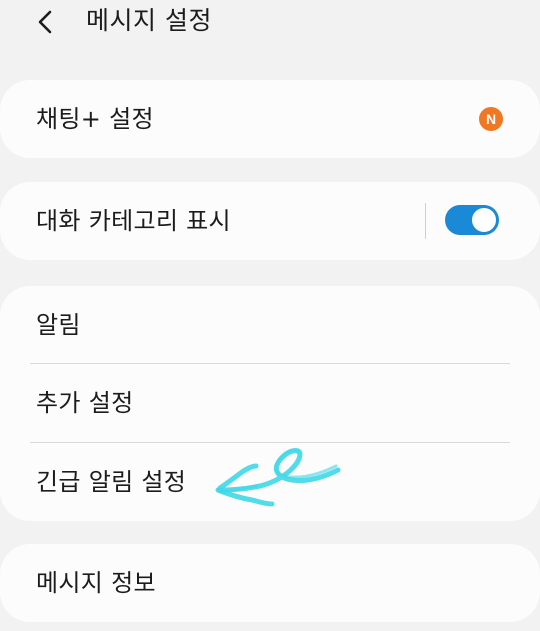 The width and height of the screenshot is (540, 631). I want to click on toggle-knob, so click(484, 220).